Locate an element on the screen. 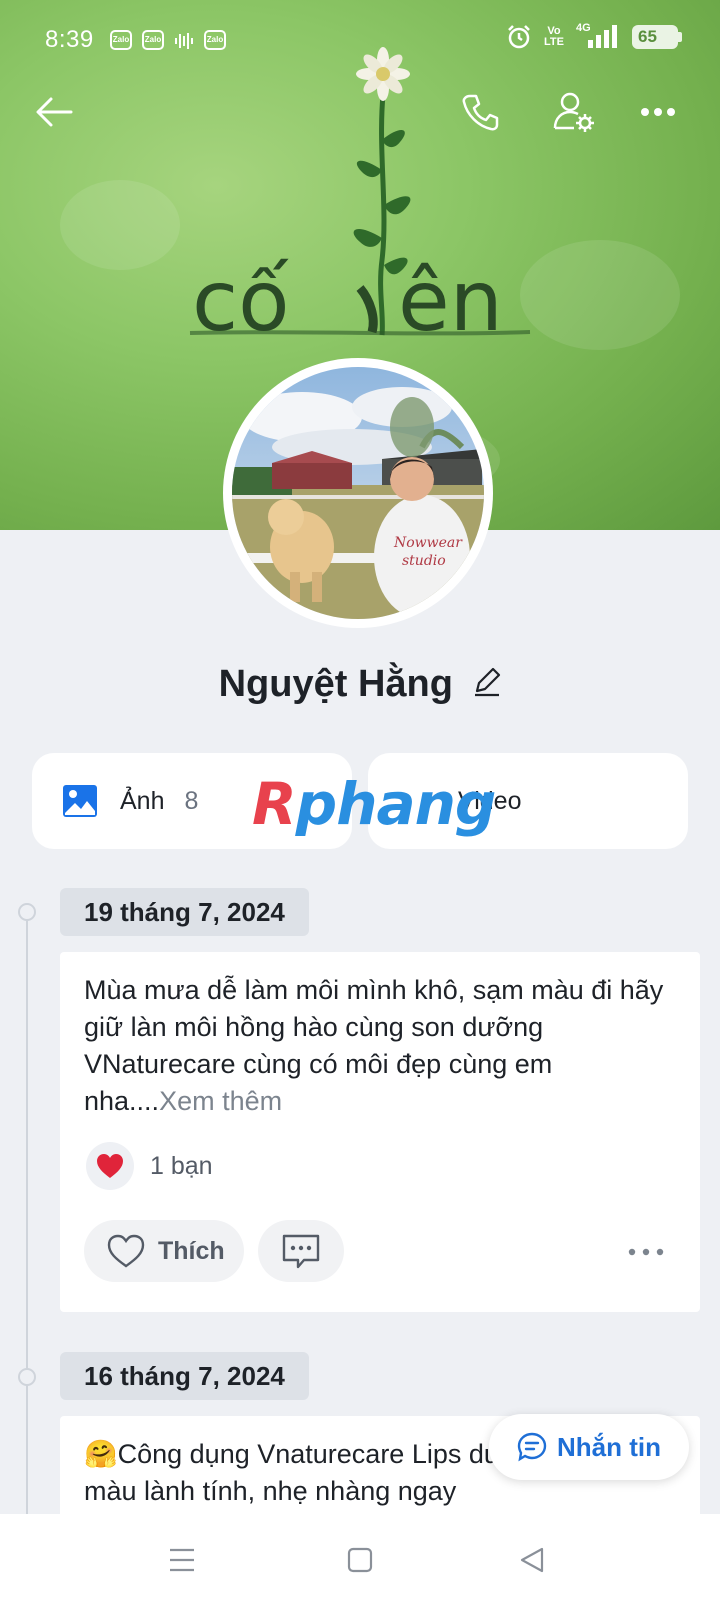  post-date: 16 tháng 7, 2024 is located at coordinates (184, 1376).